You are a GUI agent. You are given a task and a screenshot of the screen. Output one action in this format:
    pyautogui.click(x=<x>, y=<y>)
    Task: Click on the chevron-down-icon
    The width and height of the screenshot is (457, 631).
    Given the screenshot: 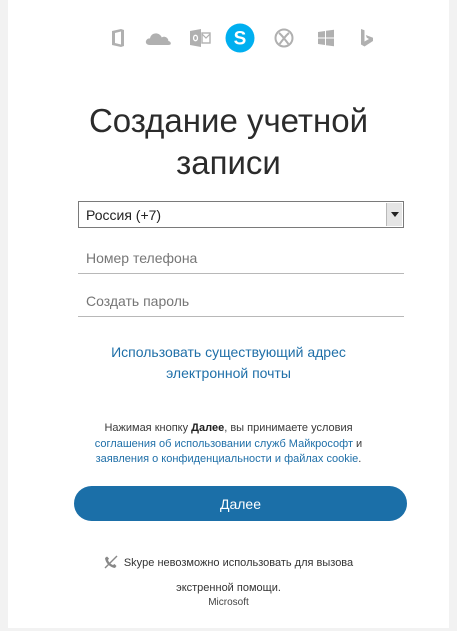 What is the action you would take?
    pyautogui.click(x=394, y=214)
    